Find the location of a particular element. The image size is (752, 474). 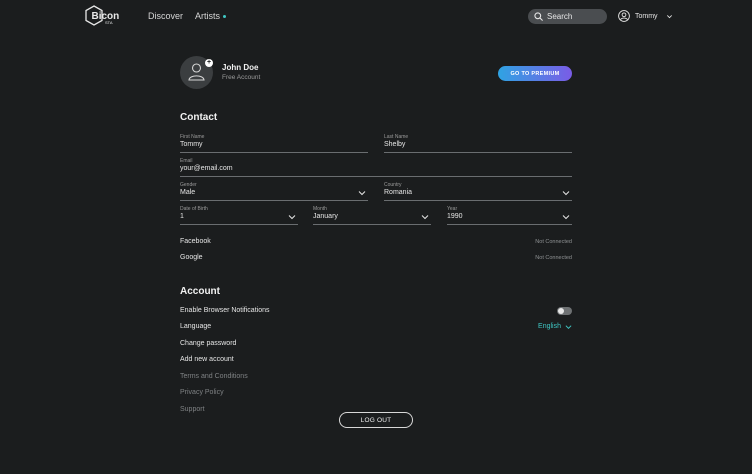

language-value: English is located at coordinates (549, 326).